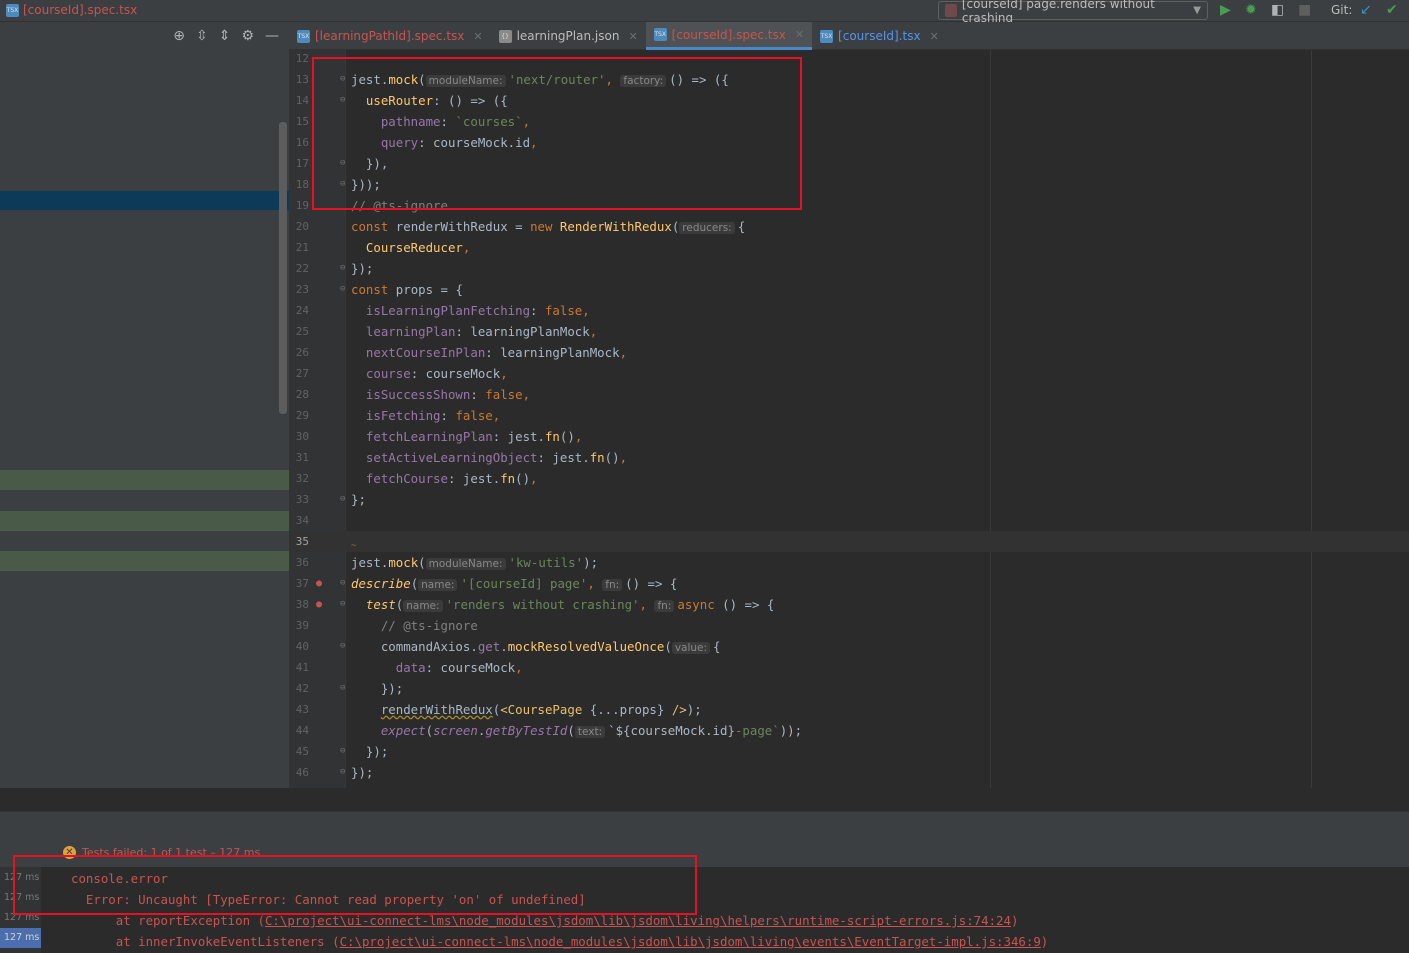  What do you see at coordinates (1392, 10) in the screenshot?
I see `git-commit-icon: ✔` at bounding box center [1392, 10].